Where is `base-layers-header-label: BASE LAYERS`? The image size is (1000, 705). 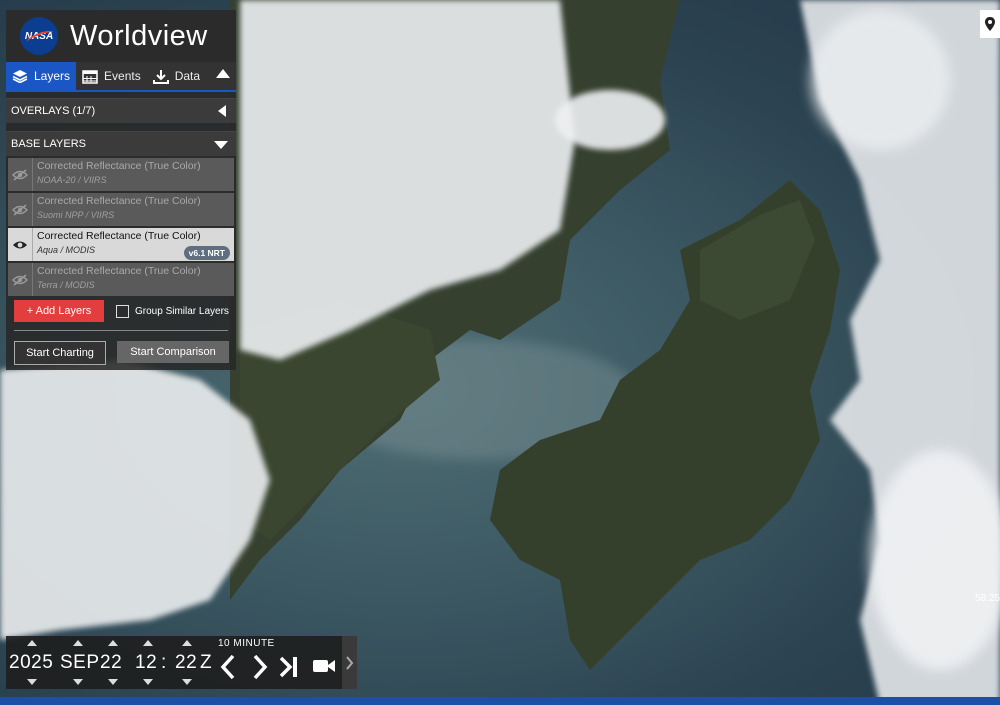
base-layers-header-label: BASE LAYERS is located at coordinates (48, 144).